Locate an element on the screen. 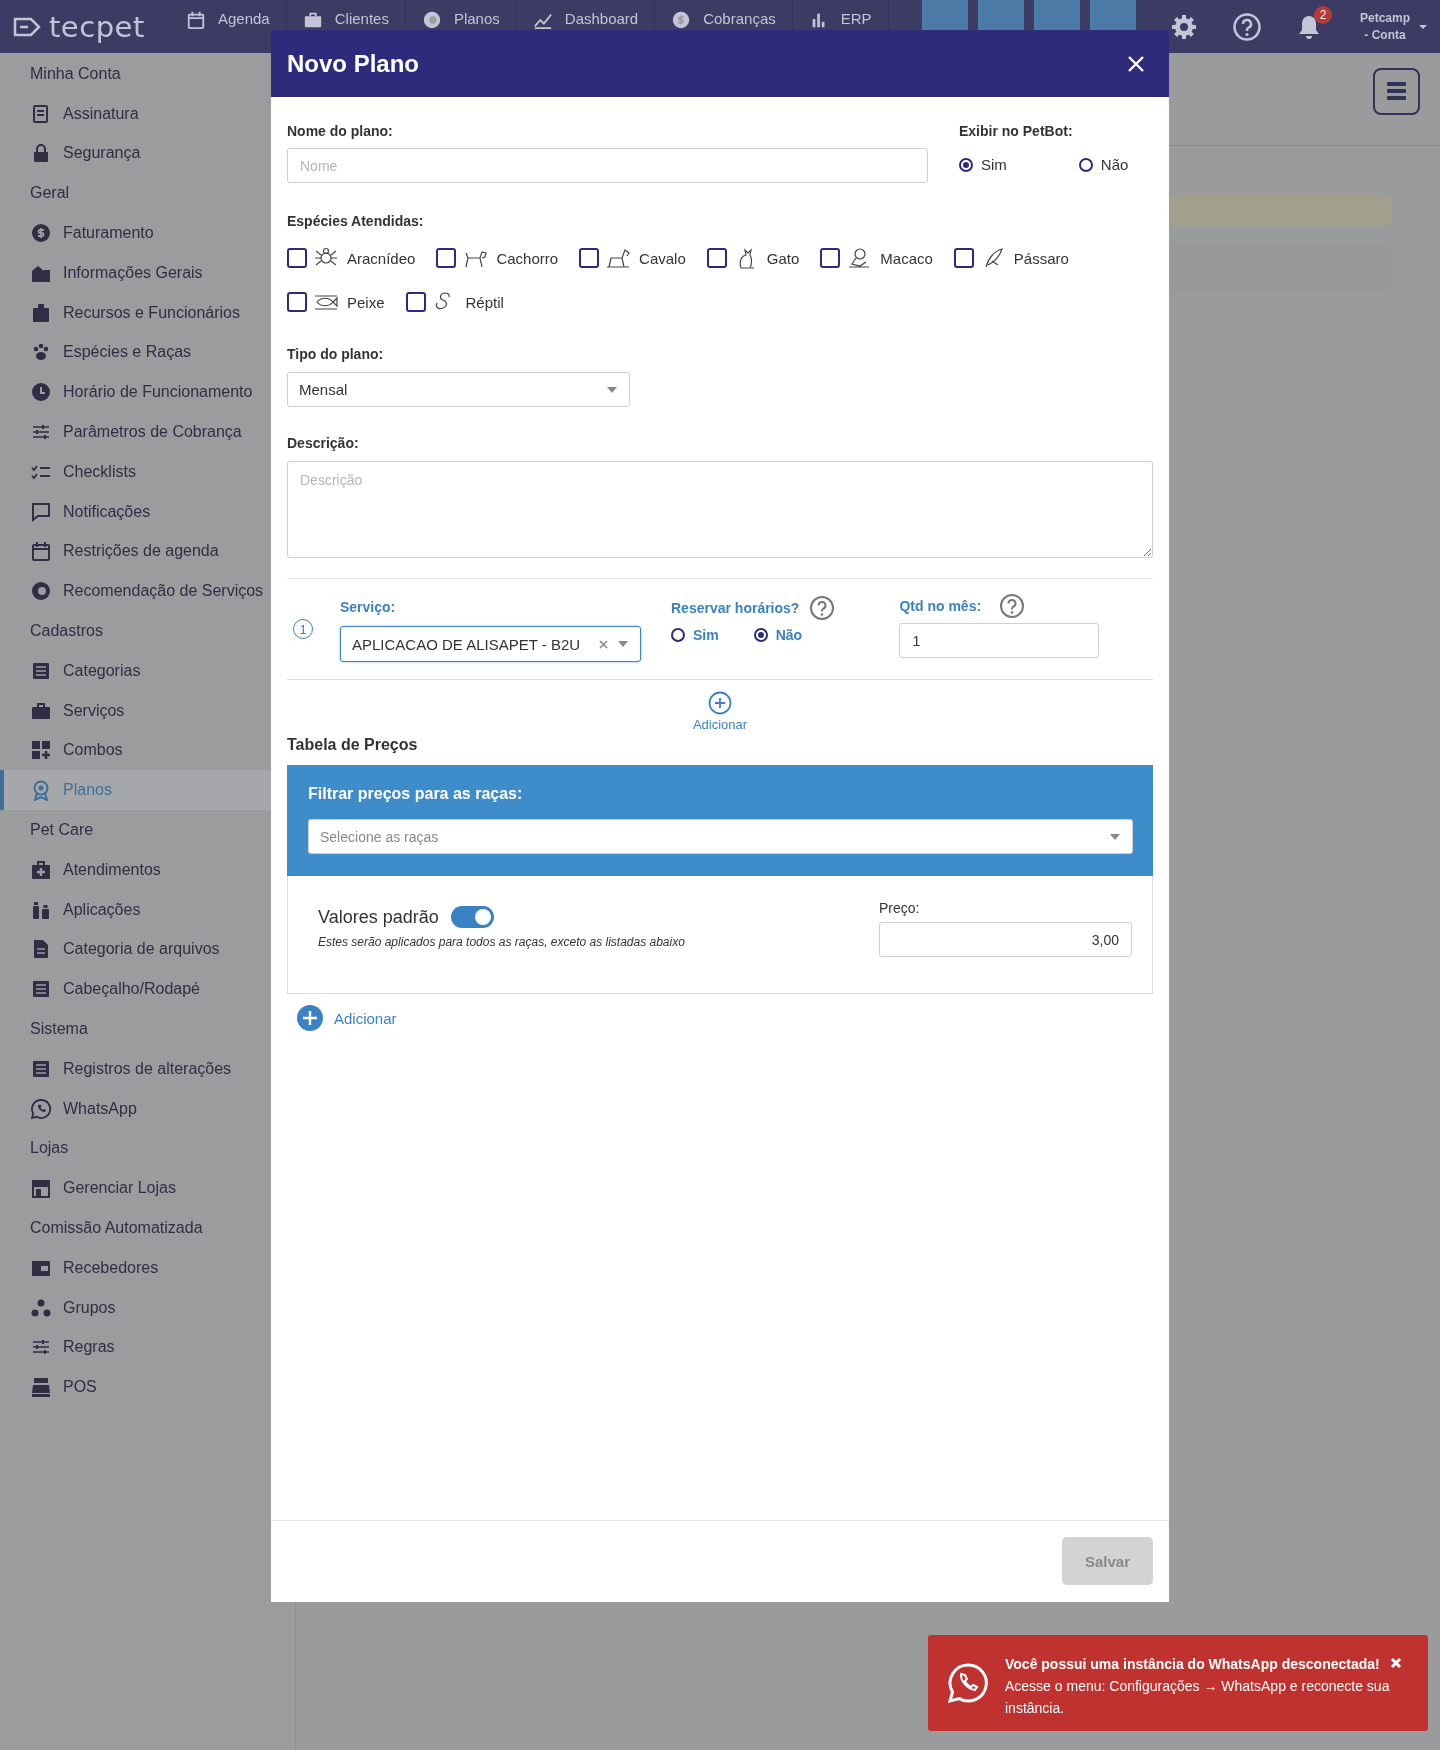 The image size is (1440, 1750). species-checkbox: Réptil is located at coordinates (454, 302).